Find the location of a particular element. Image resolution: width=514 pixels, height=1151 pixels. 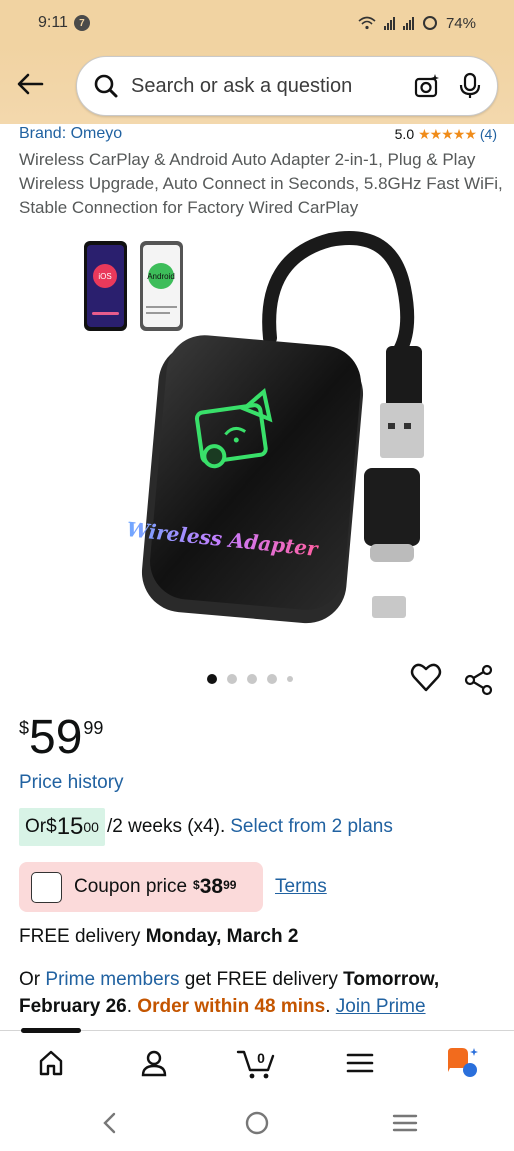

select-plans-link: Select from 2 plans is located at coordinates (311, 827).